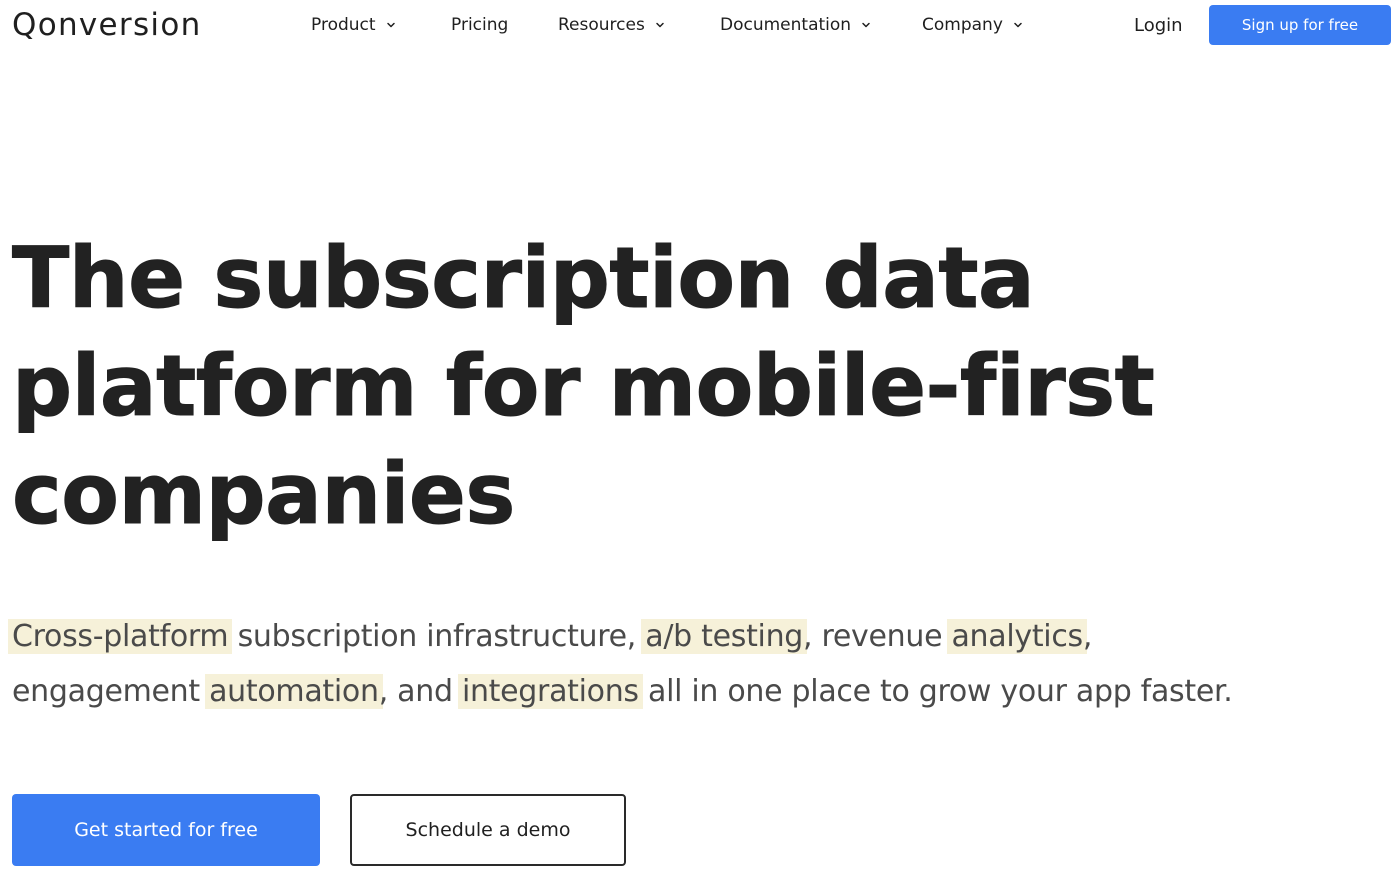 This screenshot has height=883, width=1400. Describe the element at coordinates (1158, 26) in the screenshot. I see `login-link: Login` at that location.